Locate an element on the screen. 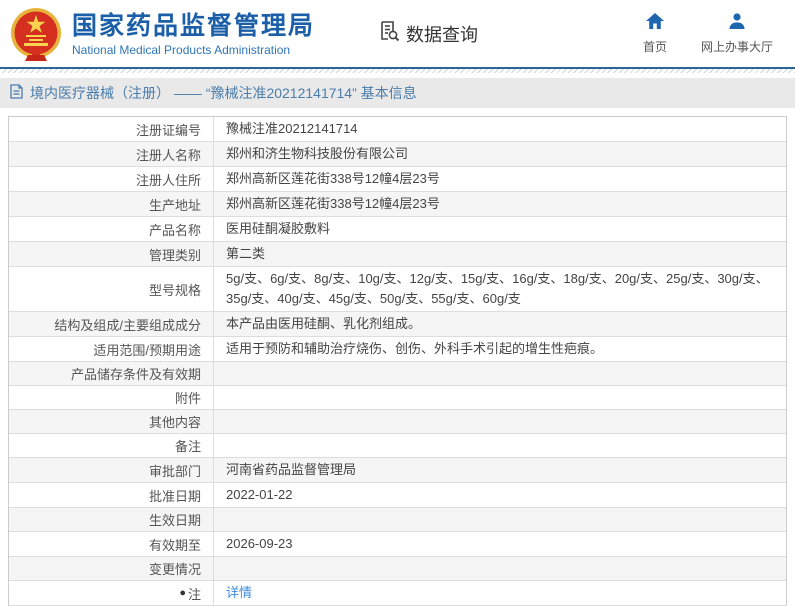 This screenshot has width=795, height=606. row-label: 生产地址 is located at coordinates (111, 204).